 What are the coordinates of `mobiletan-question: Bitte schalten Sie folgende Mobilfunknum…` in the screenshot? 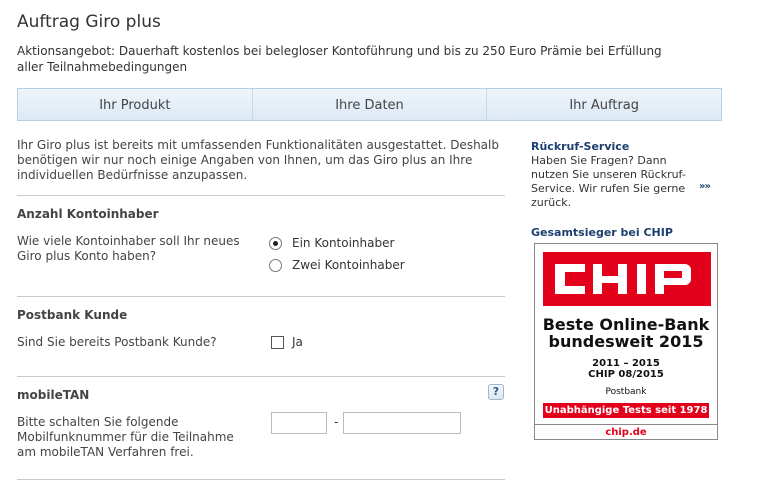 It's located at (125, 437).